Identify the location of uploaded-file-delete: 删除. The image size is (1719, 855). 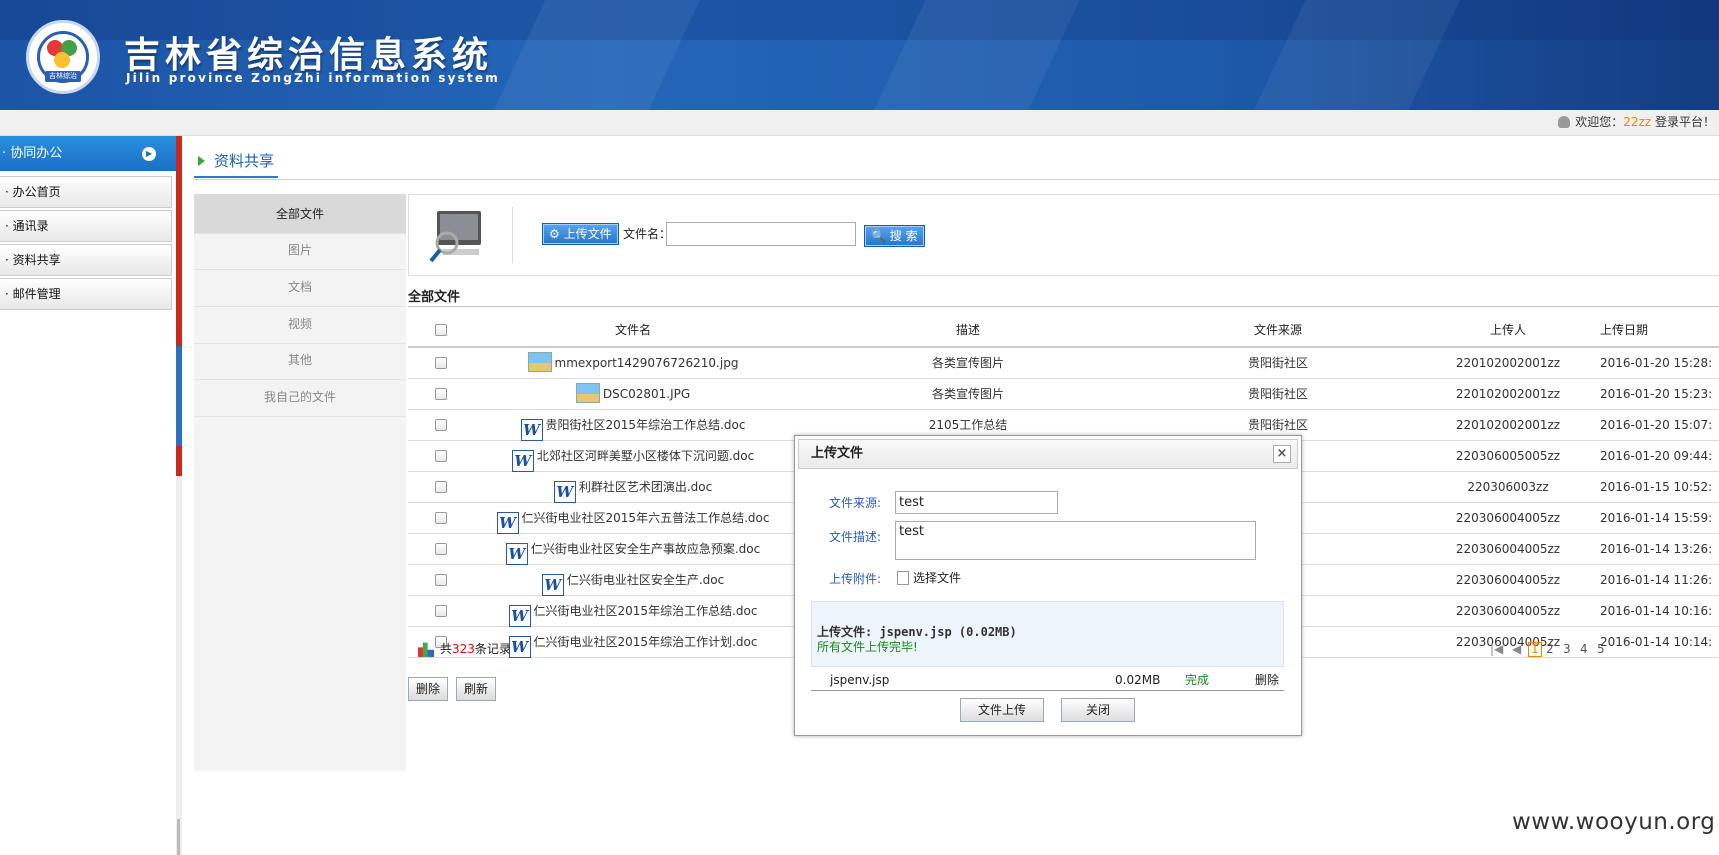
(1267, 680).